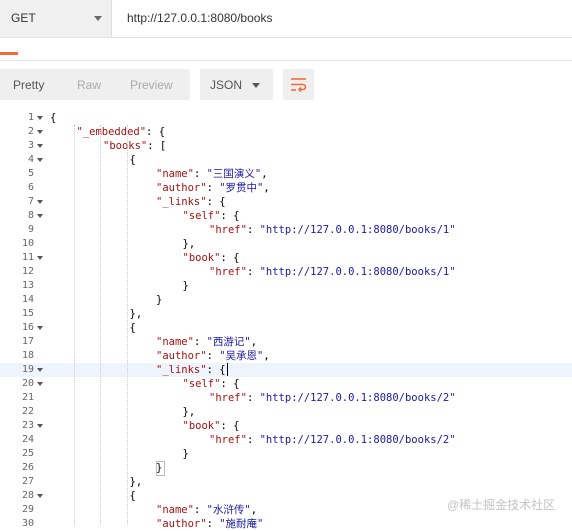 Image resolution: width=572 pixels, height=531 pixels. Describe the element at coordinates (27, 243) in the screenshot. I see `line-number: 10` at that location.